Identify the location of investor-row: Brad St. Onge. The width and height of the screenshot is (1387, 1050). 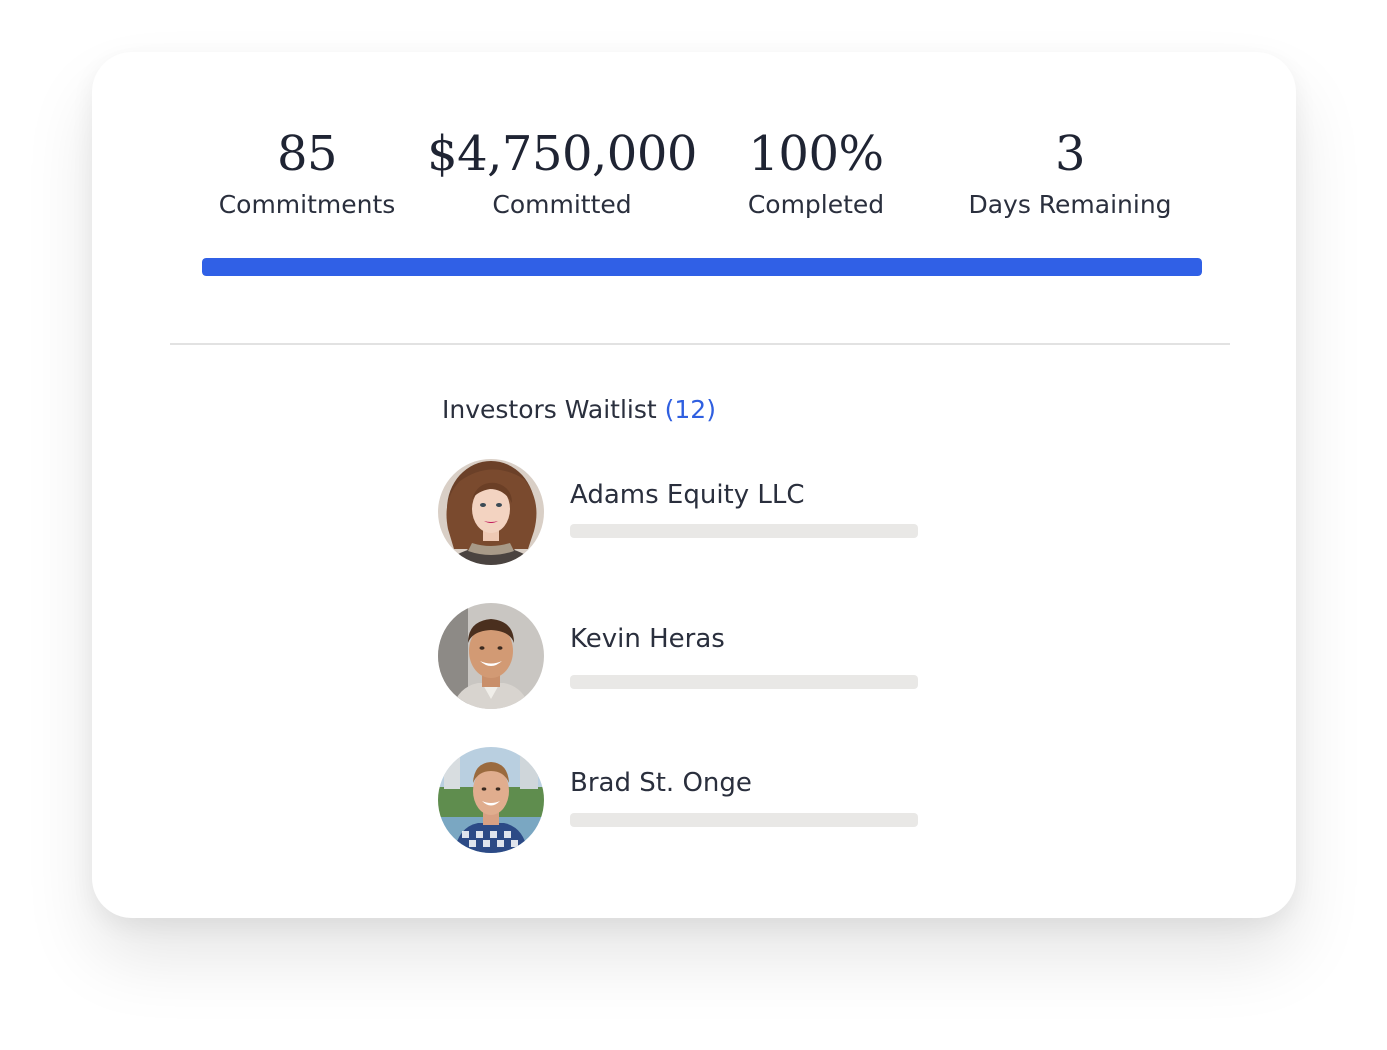
(738, 801).